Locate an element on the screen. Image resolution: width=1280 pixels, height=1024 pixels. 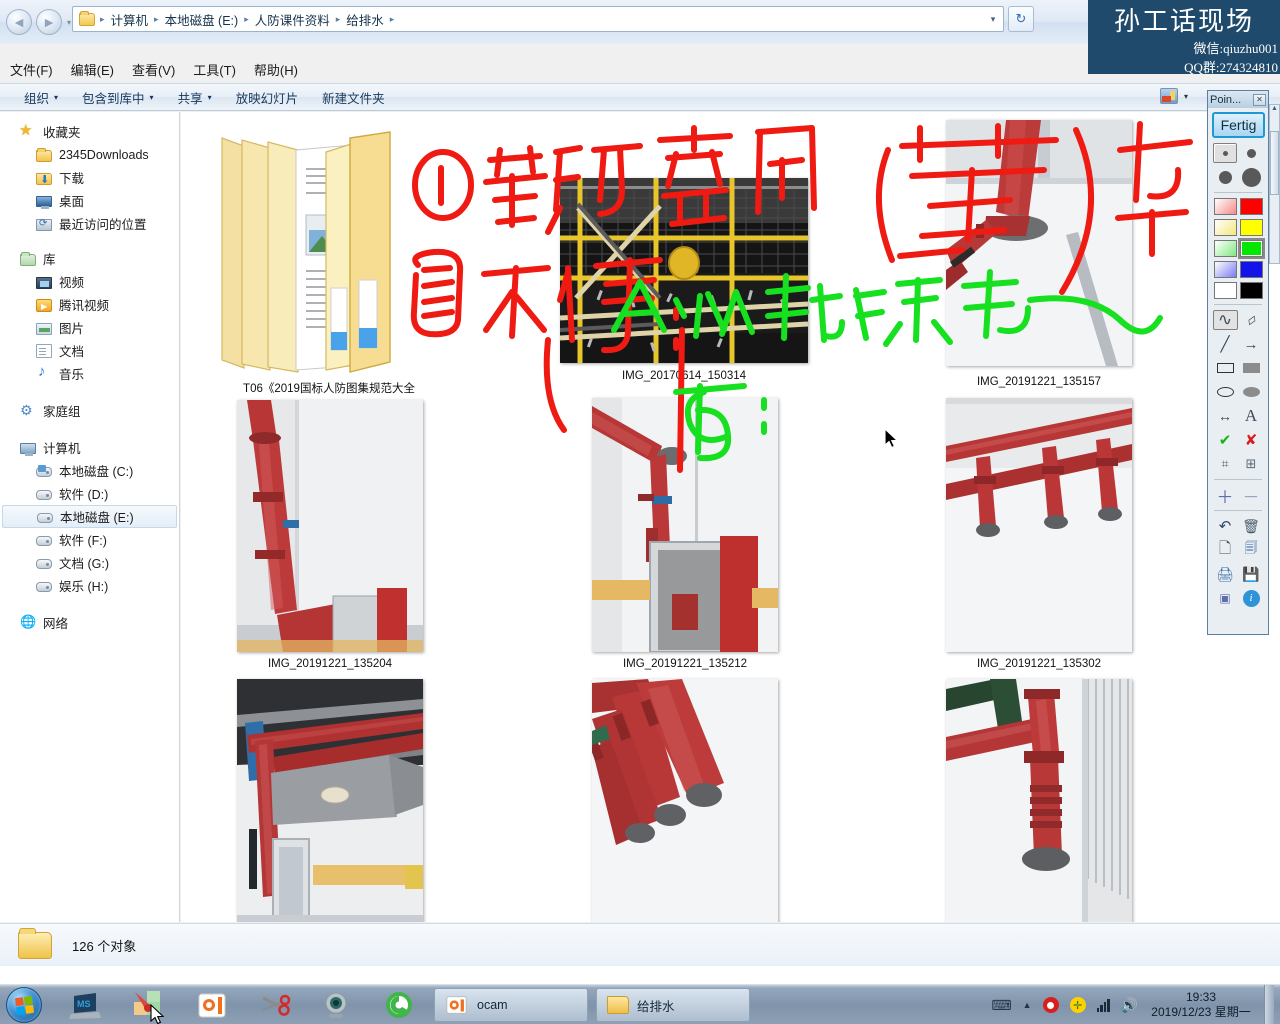
sidebar-item-drive-h: 娱乐 (H:) is located at coordinates (89, 585).